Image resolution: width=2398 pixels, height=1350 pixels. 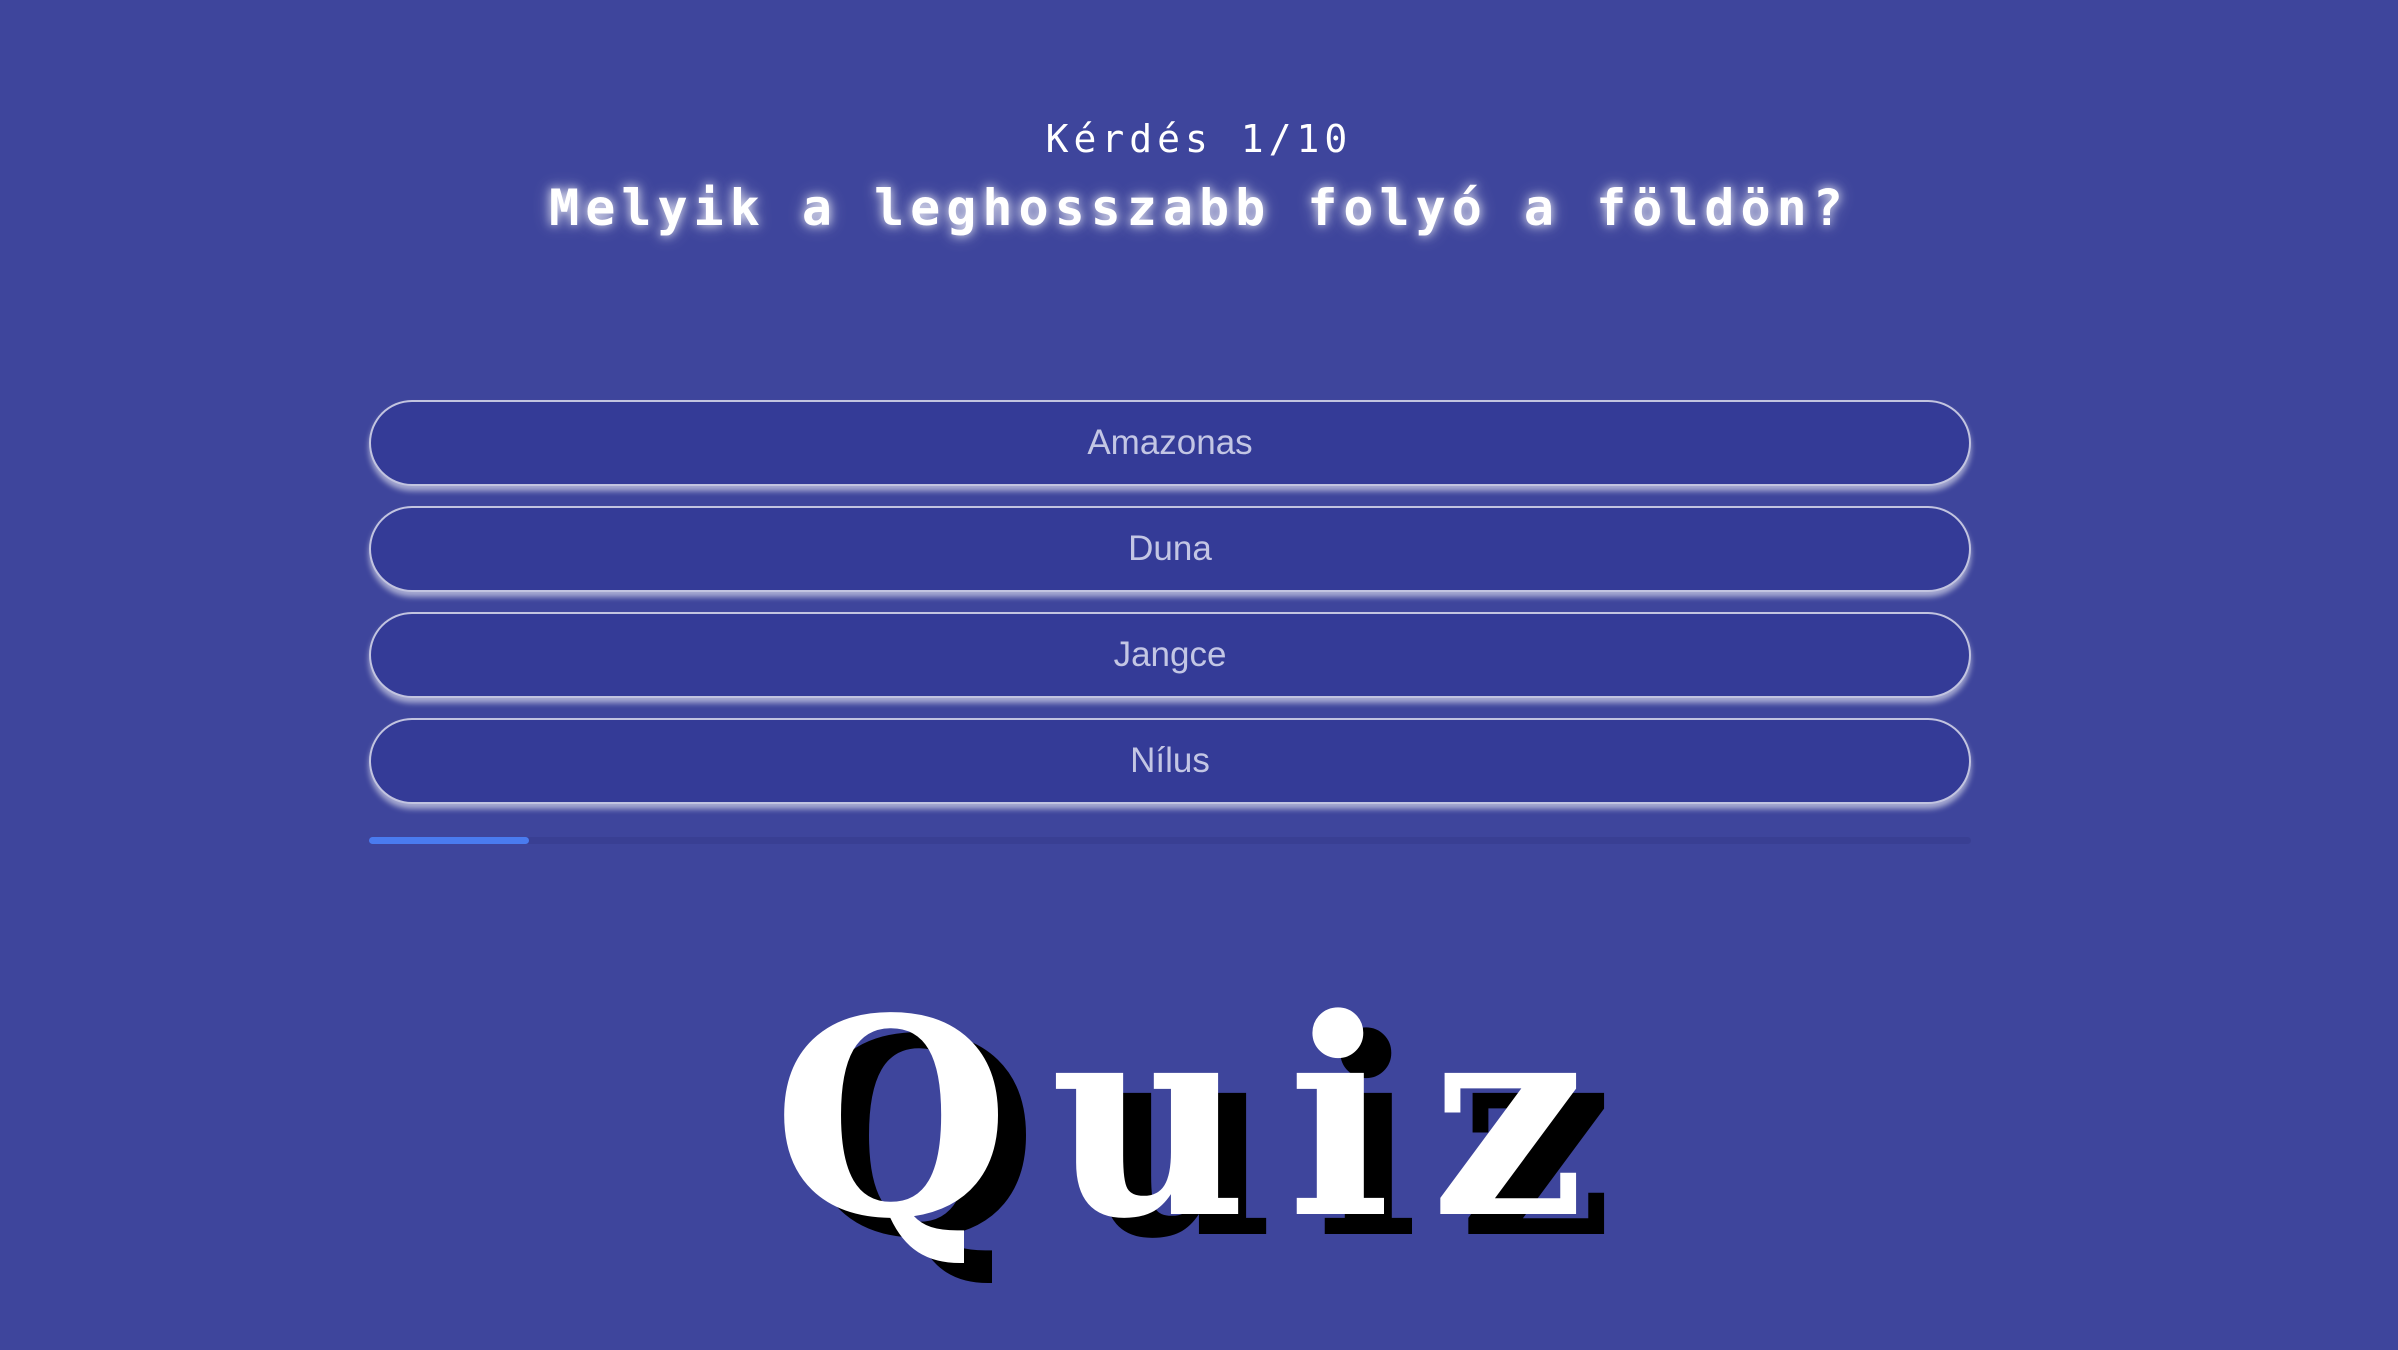 I want to click on answer-label: Nílus, so click(x=1170, y=760).